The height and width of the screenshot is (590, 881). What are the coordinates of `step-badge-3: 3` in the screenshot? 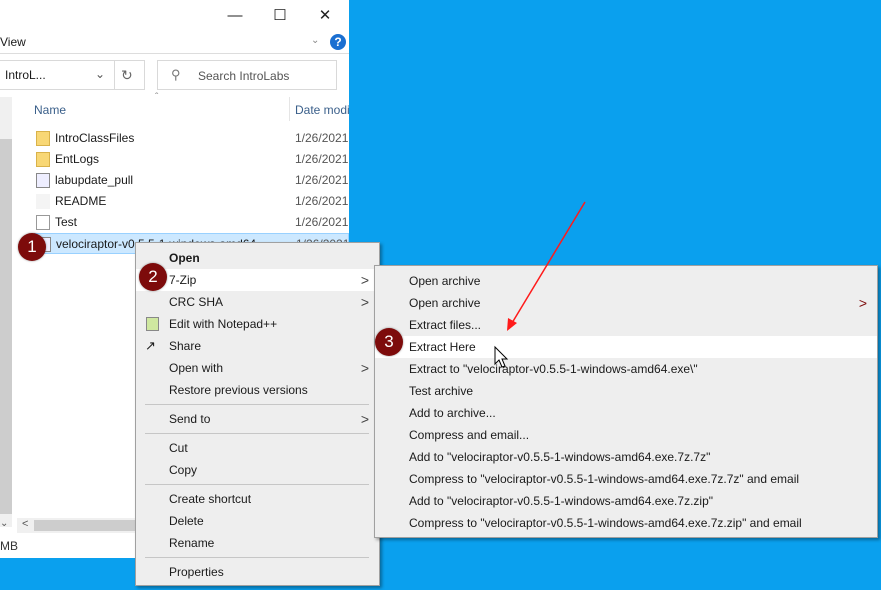 It's located at (389, 342).